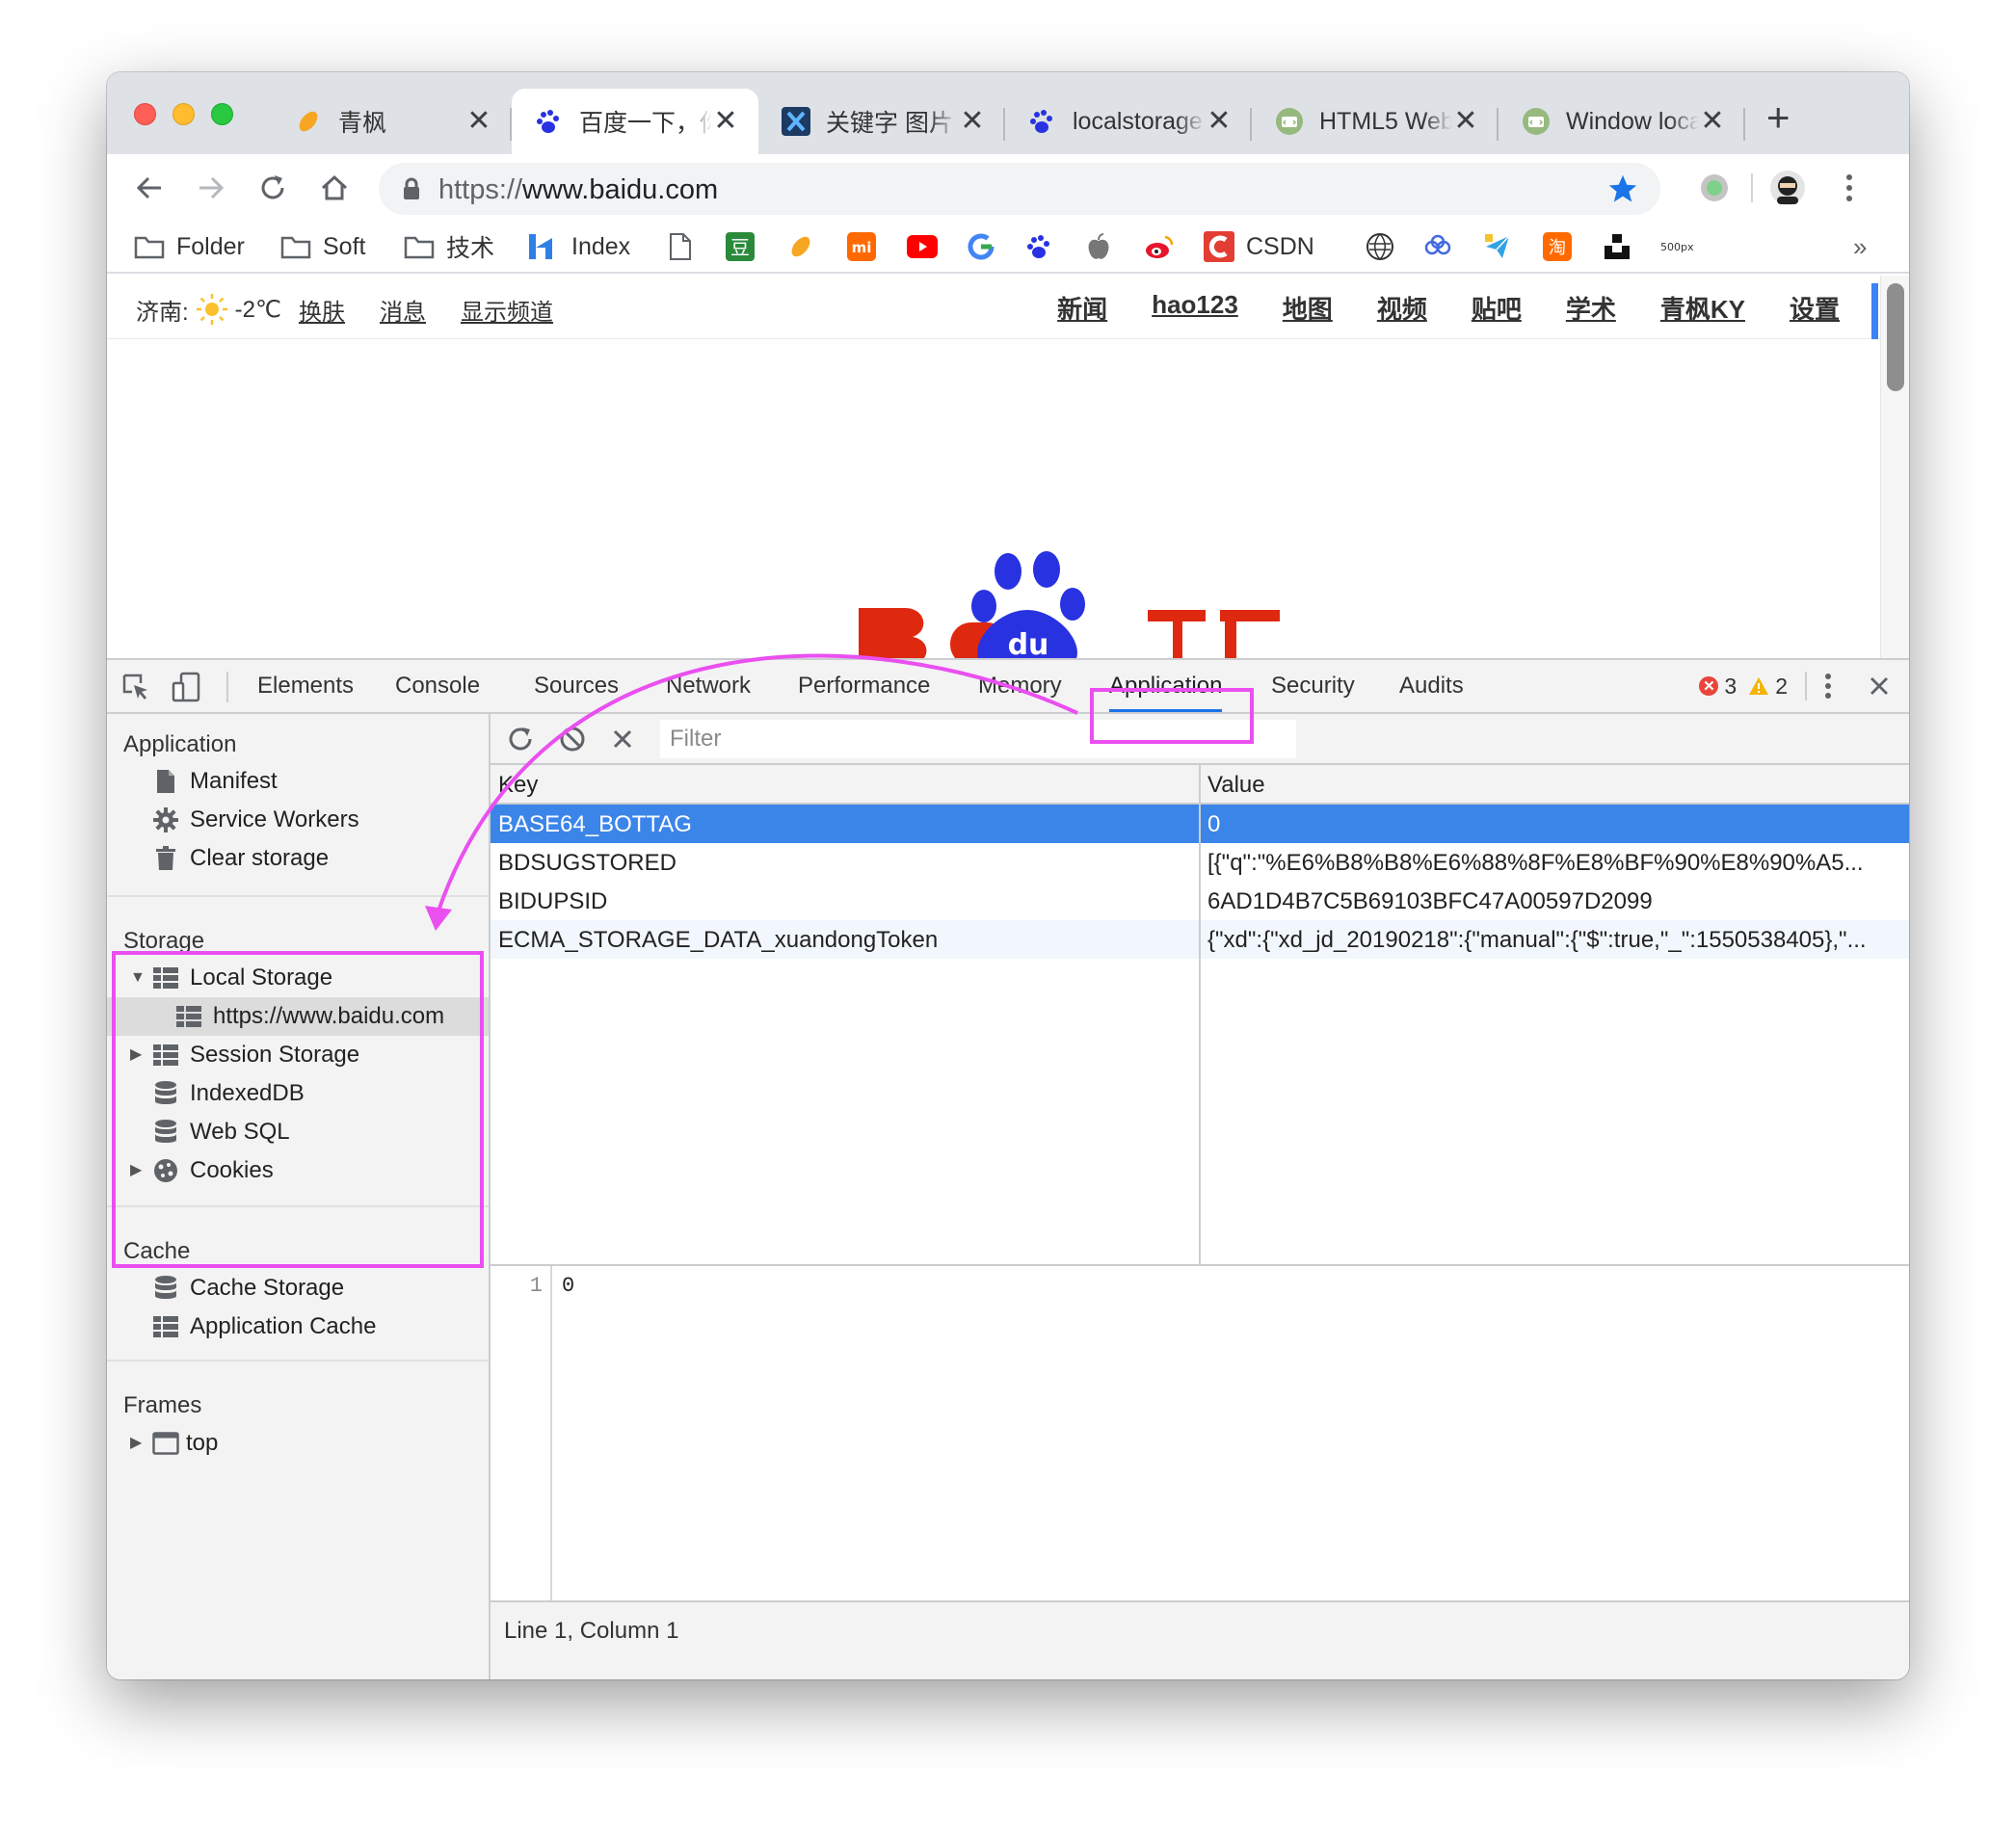 The width and height of the screenshot is (2016, 1823). Describe the element at coordinates (180, 744) in the screenshot. I see `section-application: Application` at that location.